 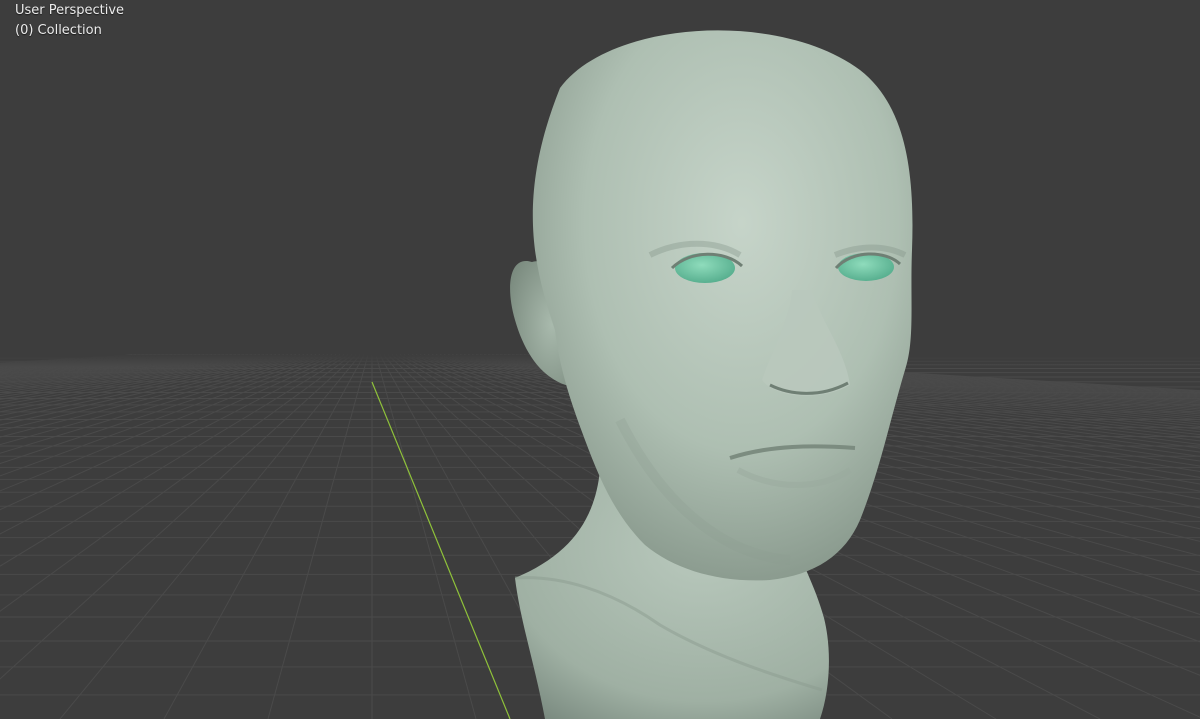 I want to click on view-perspective-label: User Perspective, so click(x=70, y=10).